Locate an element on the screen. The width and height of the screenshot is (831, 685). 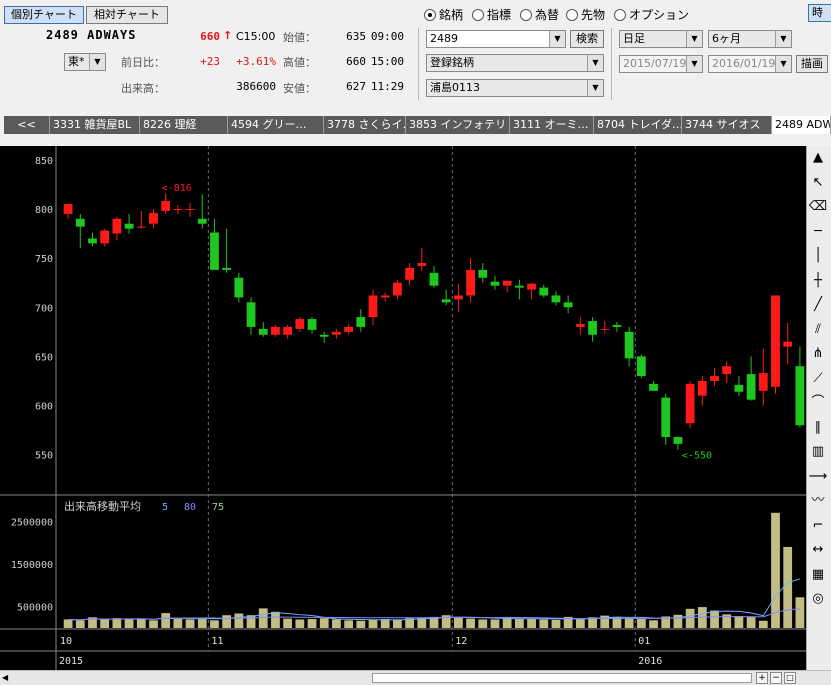
portfolio-combo: 浦島0113 ▼ is located at coordinates (515, 88).